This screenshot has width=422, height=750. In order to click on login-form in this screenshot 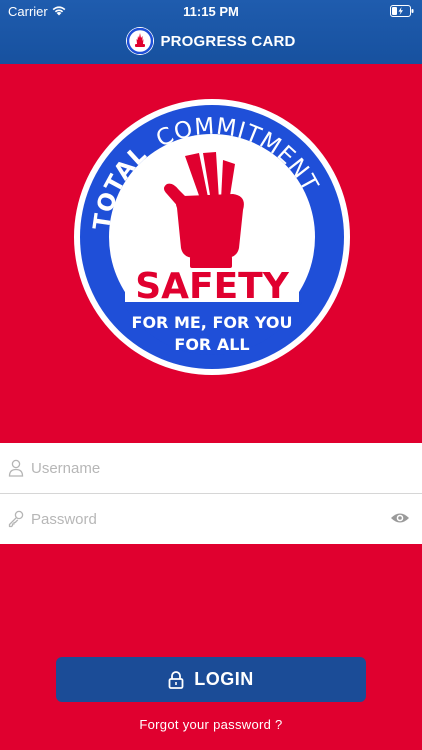, I will do `click(211, 493)`.